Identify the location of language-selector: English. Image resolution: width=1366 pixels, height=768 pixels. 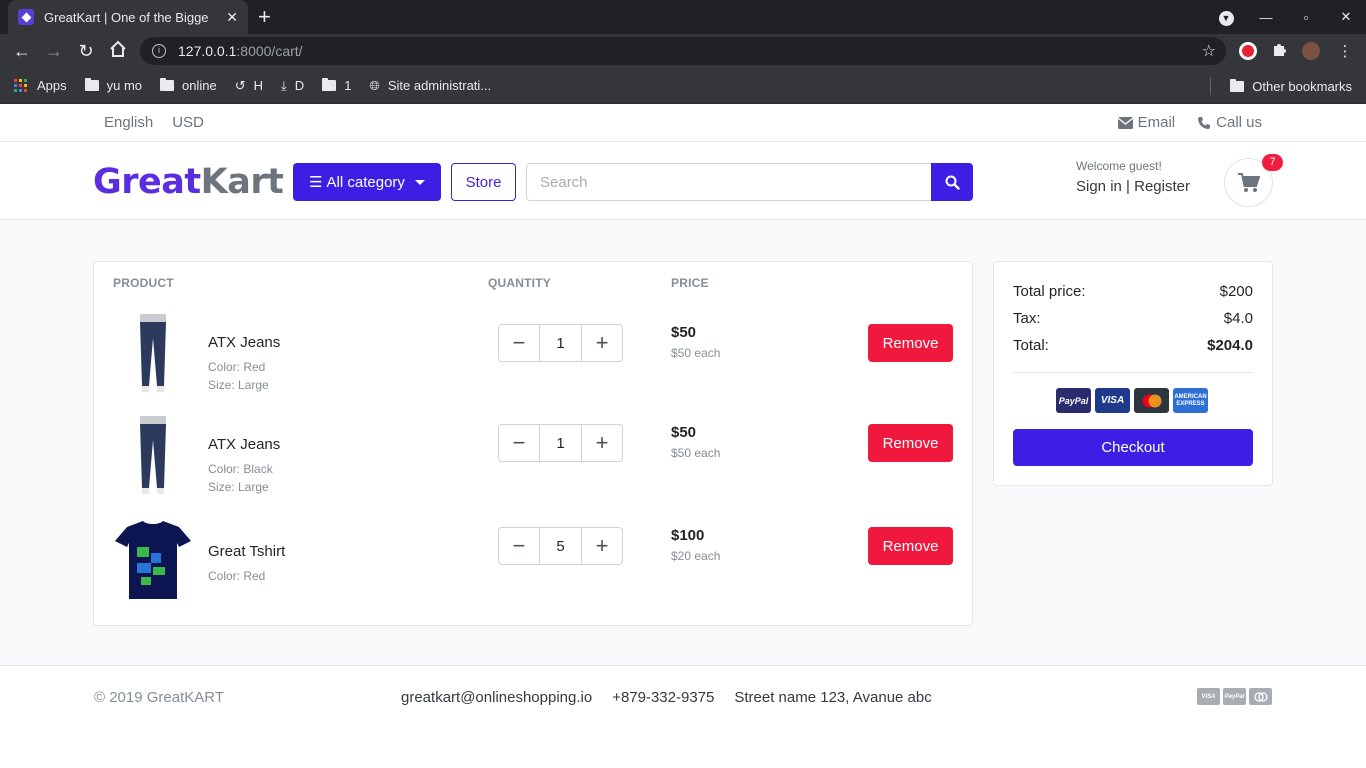
(128, 122).